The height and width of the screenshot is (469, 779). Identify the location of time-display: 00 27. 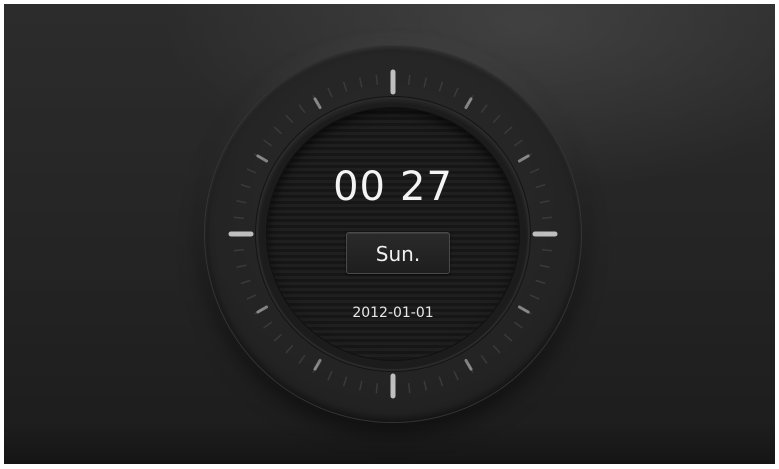
(393, 187).